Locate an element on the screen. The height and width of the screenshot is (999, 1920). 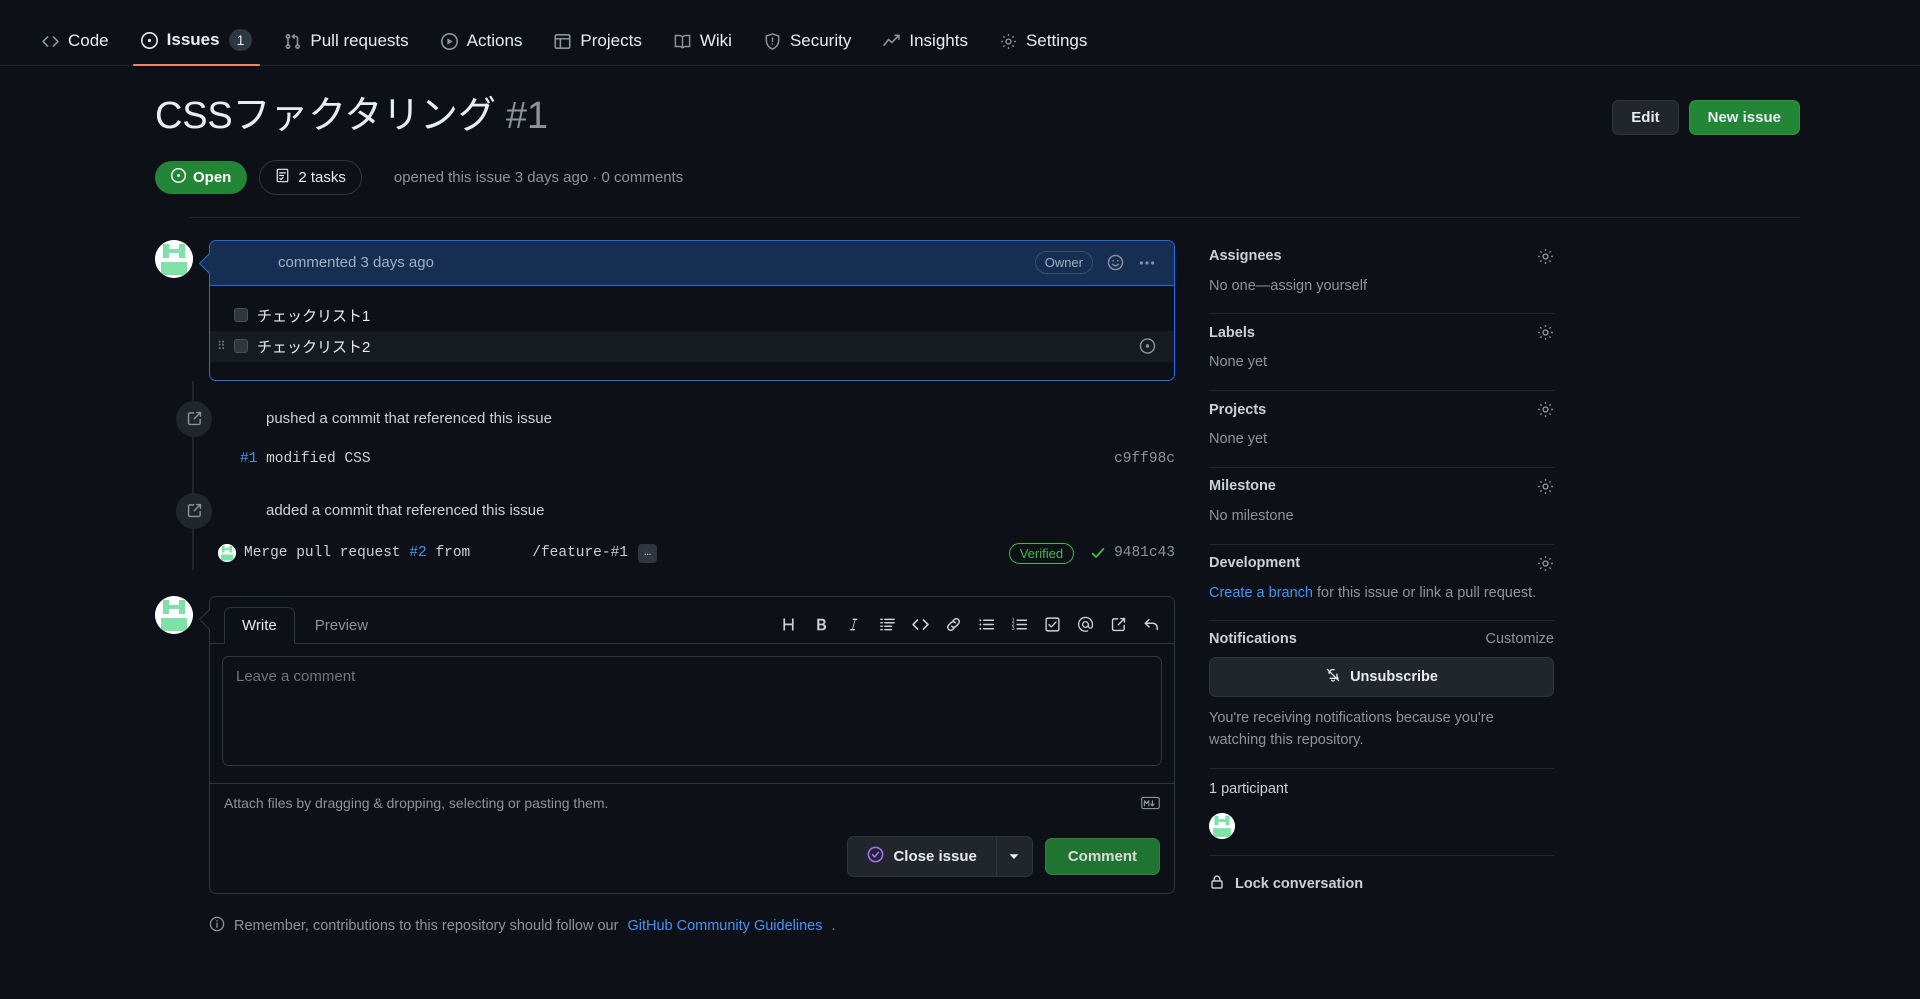
close-issue-button-group: Close issue is located at coordinates (940, 856).